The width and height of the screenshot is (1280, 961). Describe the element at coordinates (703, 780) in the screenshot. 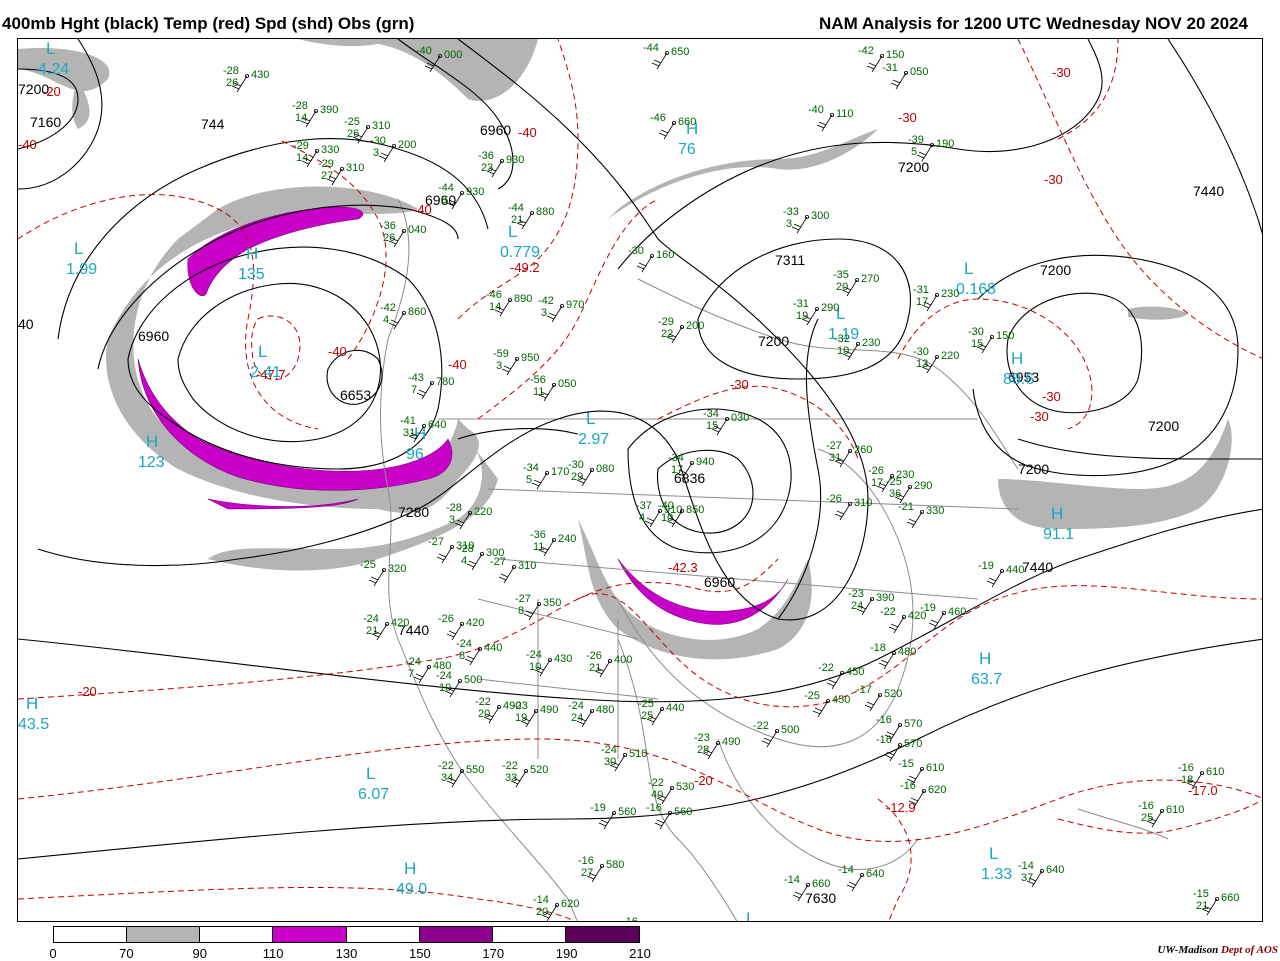

I see `temperature-label: -20` at that location.